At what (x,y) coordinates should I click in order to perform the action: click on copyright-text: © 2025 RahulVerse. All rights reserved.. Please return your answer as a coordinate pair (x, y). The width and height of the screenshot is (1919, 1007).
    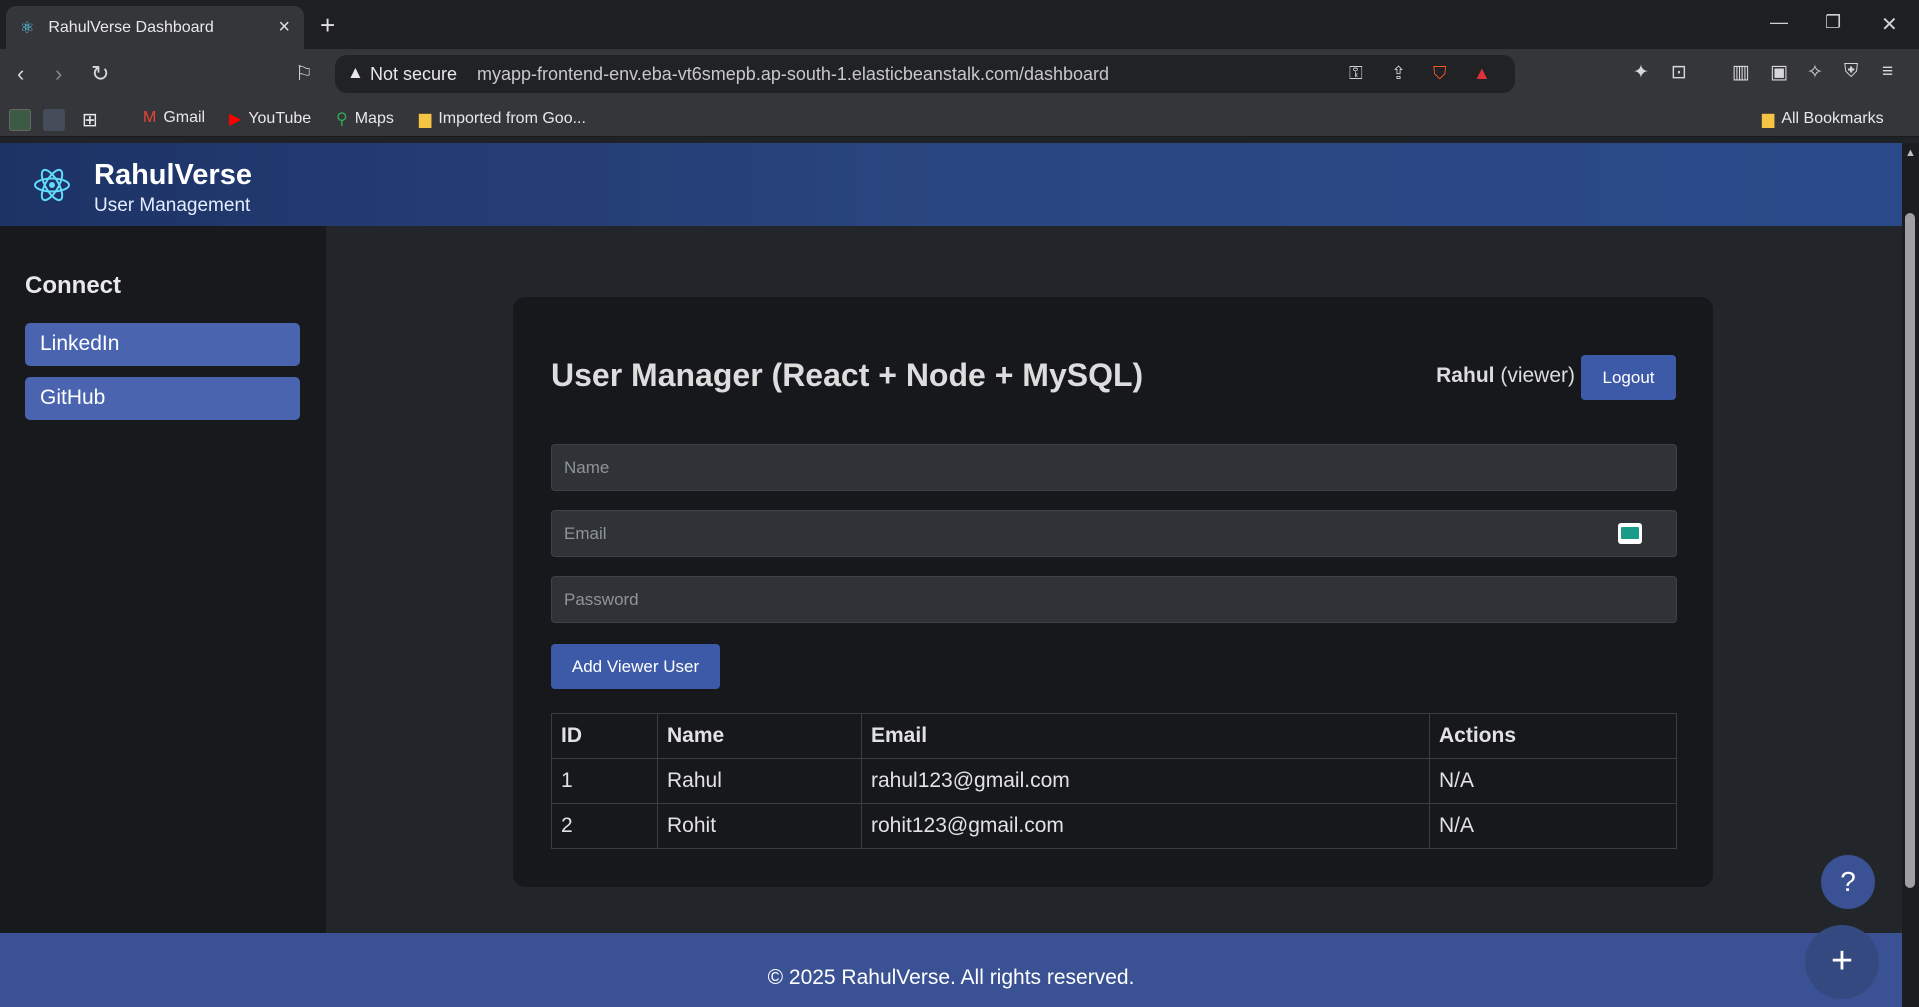
    Looking at the image, I should click on (951, 977).